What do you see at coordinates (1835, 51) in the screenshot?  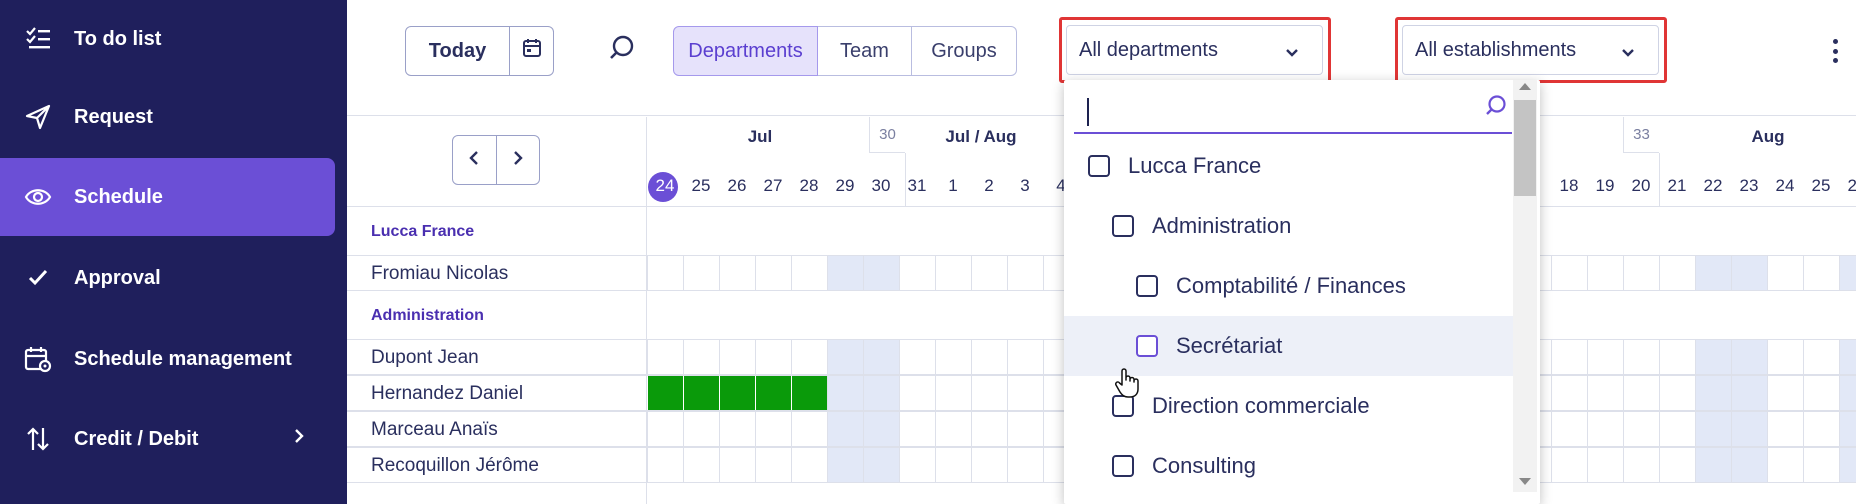 I see `more-options-icon` at bounding box center [1835, 51].